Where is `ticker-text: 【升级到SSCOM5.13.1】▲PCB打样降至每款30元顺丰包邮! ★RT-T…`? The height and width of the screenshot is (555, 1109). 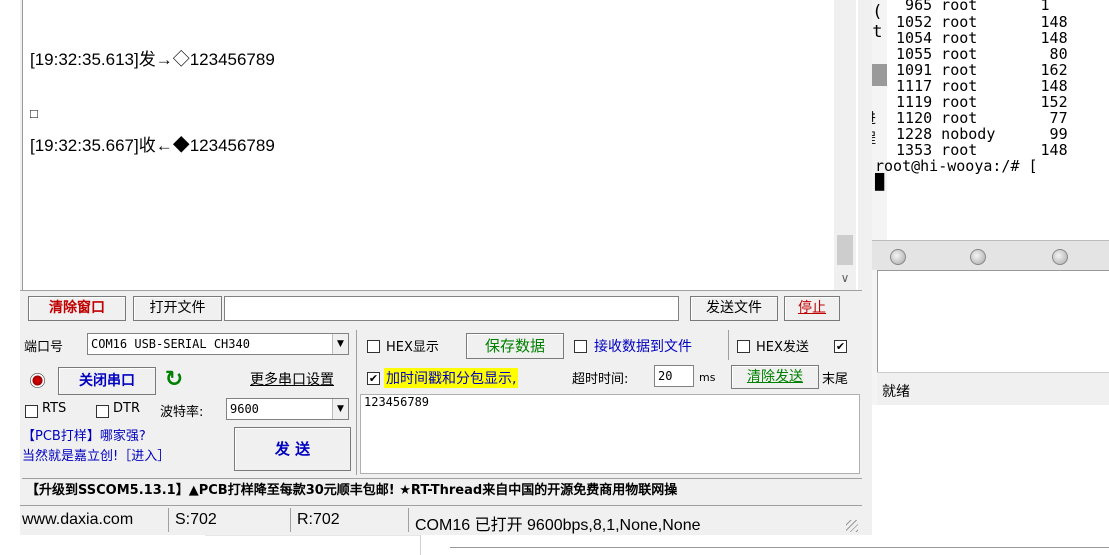
ticker-text: 【升级到SSCOM5.13.1】▲PCB打样降至每款30元顺丰包邮! ★RT-T… is located at coordinates (352, 490).